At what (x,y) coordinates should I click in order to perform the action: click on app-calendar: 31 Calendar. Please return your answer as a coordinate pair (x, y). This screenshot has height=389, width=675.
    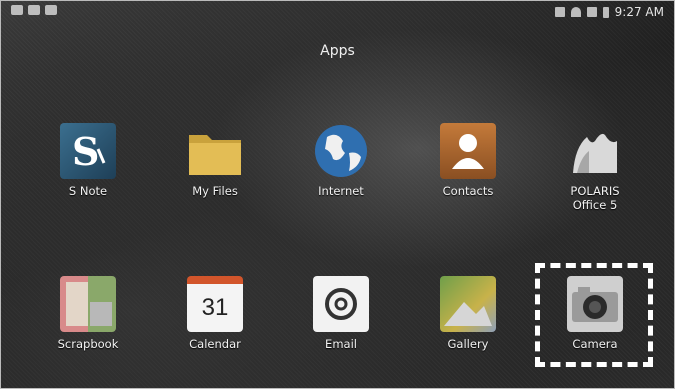
    Looking at the image, I should click on (215, 313).